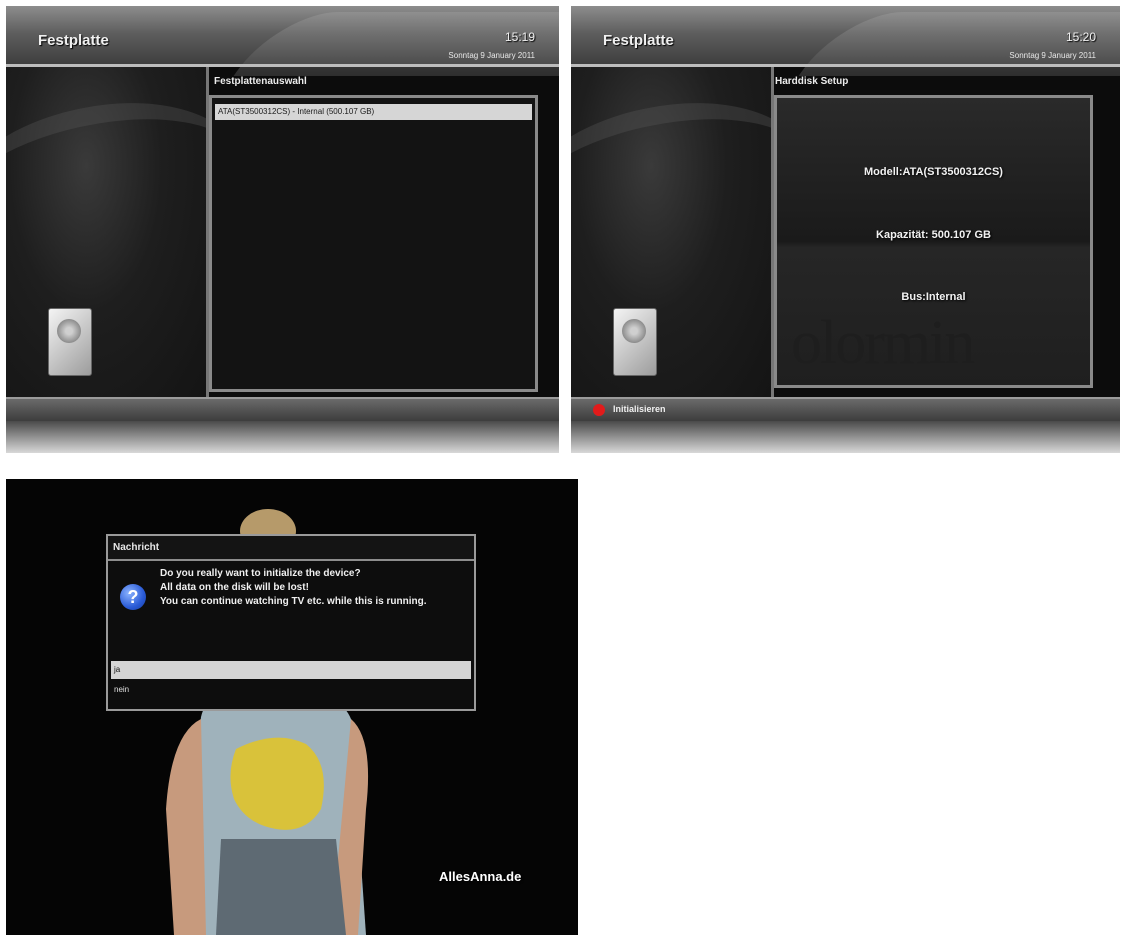 The image size is (1126, 937). What do you see at coordinates (599, 410) in the screenshot?
I see `red-button-icon` at bounding box center [599, 410].